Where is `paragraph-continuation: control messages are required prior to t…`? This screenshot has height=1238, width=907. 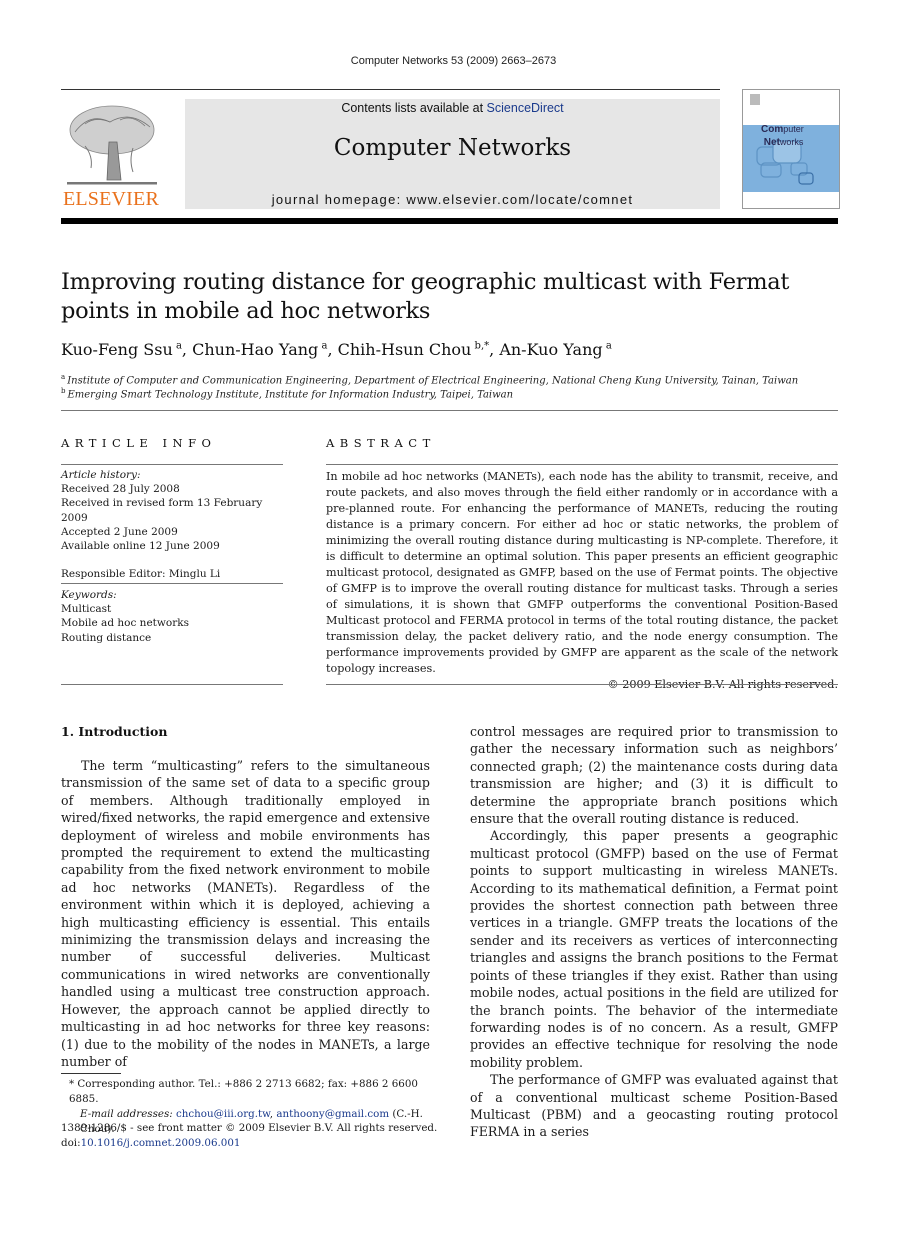 paragraph-continuation: control messages are required prior to t… is located at coordinates (654, 775).